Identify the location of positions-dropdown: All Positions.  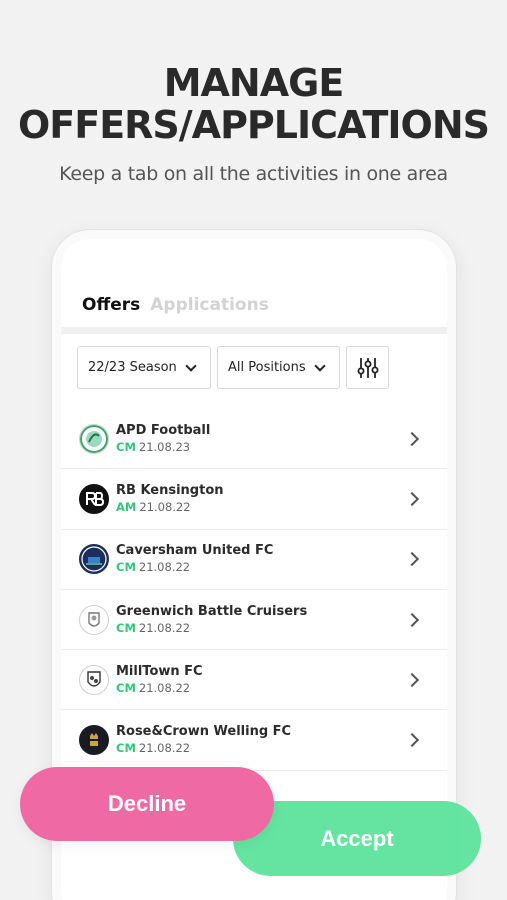
(278, 367).